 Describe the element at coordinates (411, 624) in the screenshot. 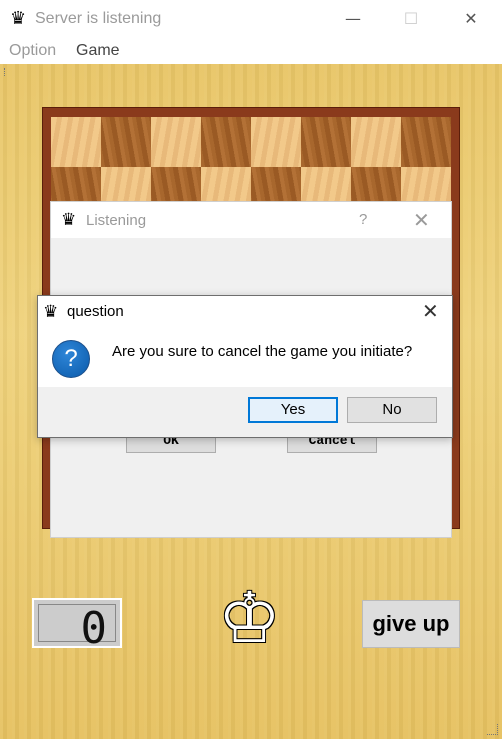

I see `give-up-button: give up` at that location.